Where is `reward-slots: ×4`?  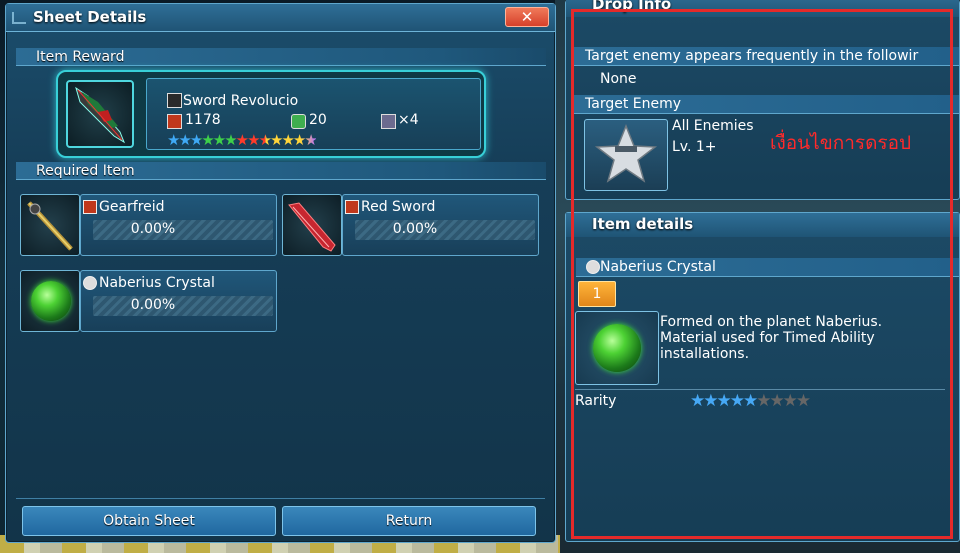
reward-slots: ×4 is located at coordinates (408, 120).